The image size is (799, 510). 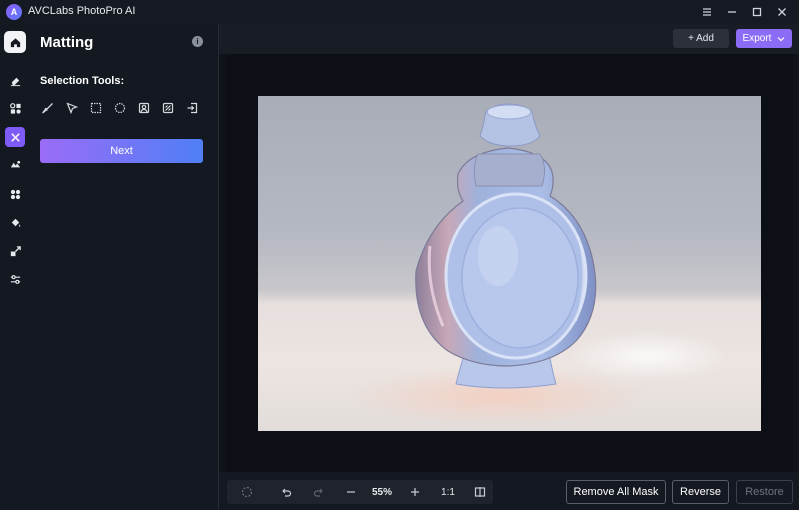 I want to click on auto-select-icon, so click(x=168, y=108).